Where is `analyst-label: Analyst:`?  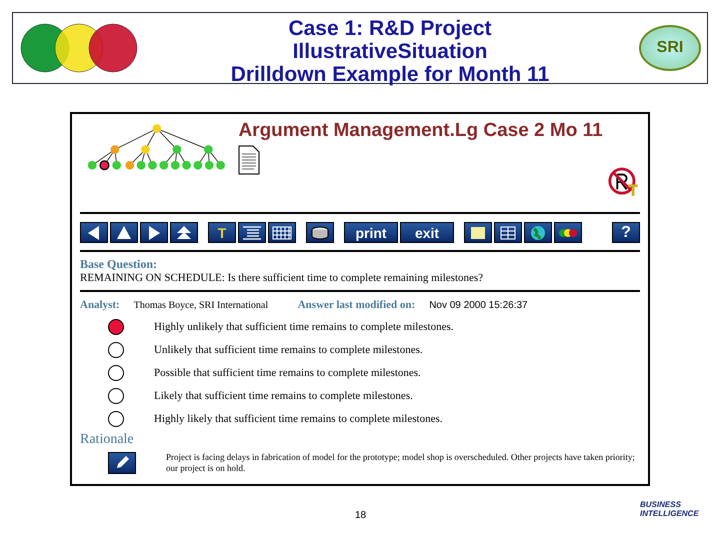 analyst-label: Analyst: is located at coordinates (100, 305).